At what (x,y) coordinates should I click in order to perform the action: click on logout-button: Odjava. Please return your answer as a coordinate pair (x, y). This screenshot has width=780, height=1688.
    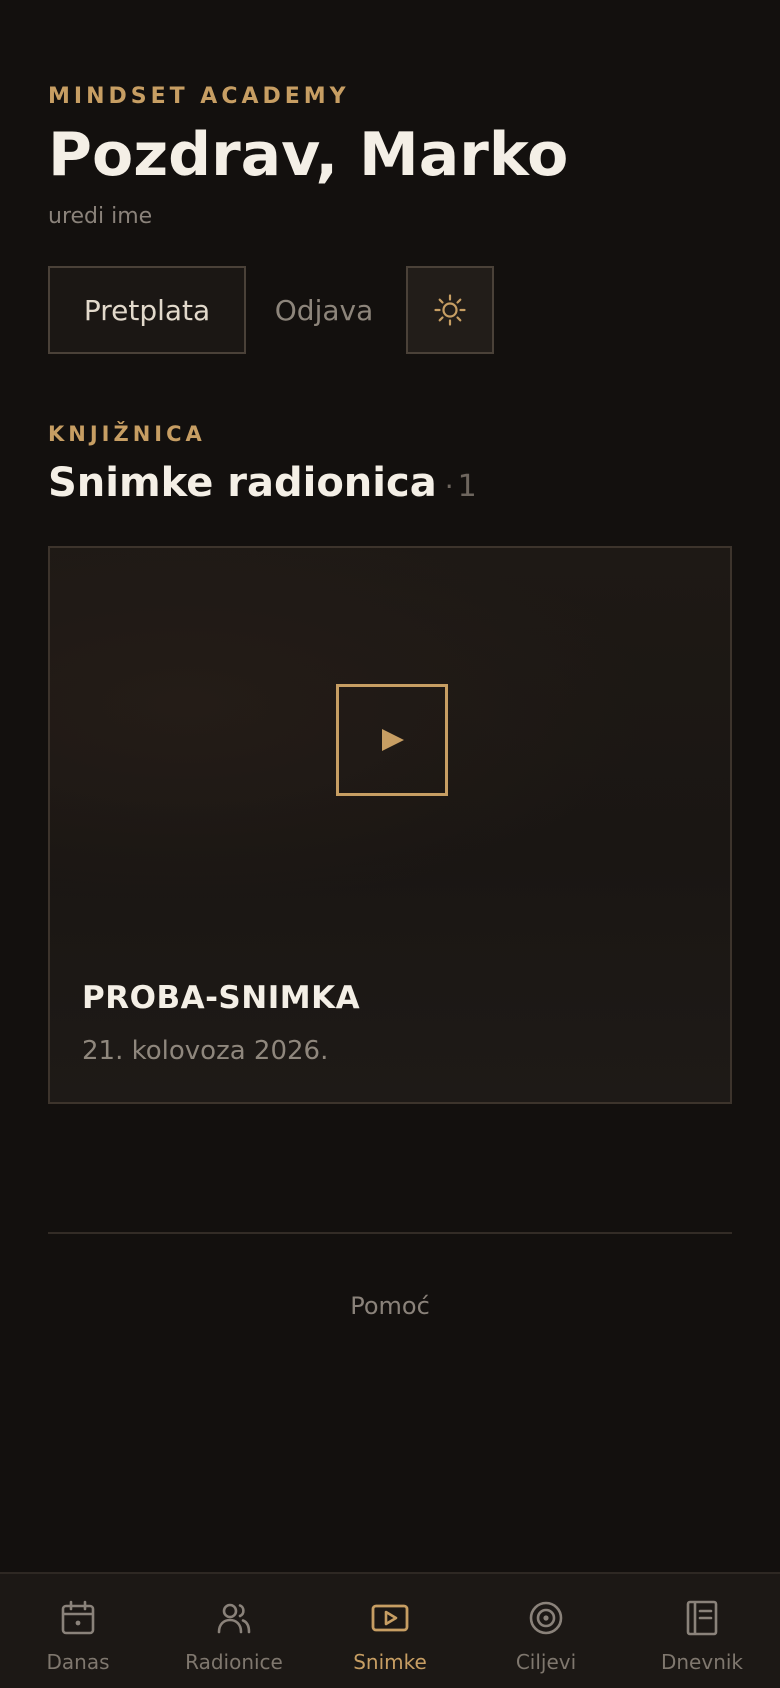
    Looking at the image, I should click on (324, 310).